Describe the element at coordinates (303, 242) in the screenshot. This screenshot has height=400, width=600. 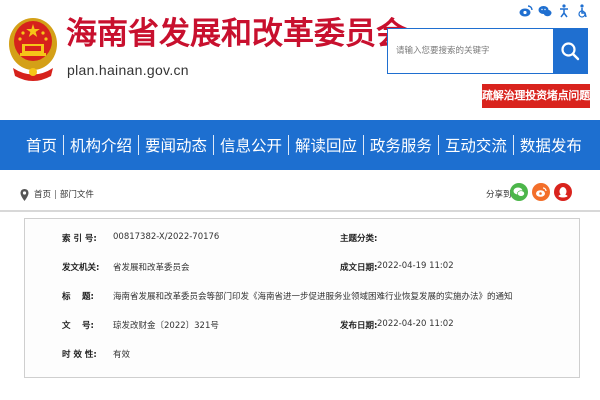
I see `info-row-index: 索 引 号: 00817382-X/2022-70176 主题分类:` at that location.